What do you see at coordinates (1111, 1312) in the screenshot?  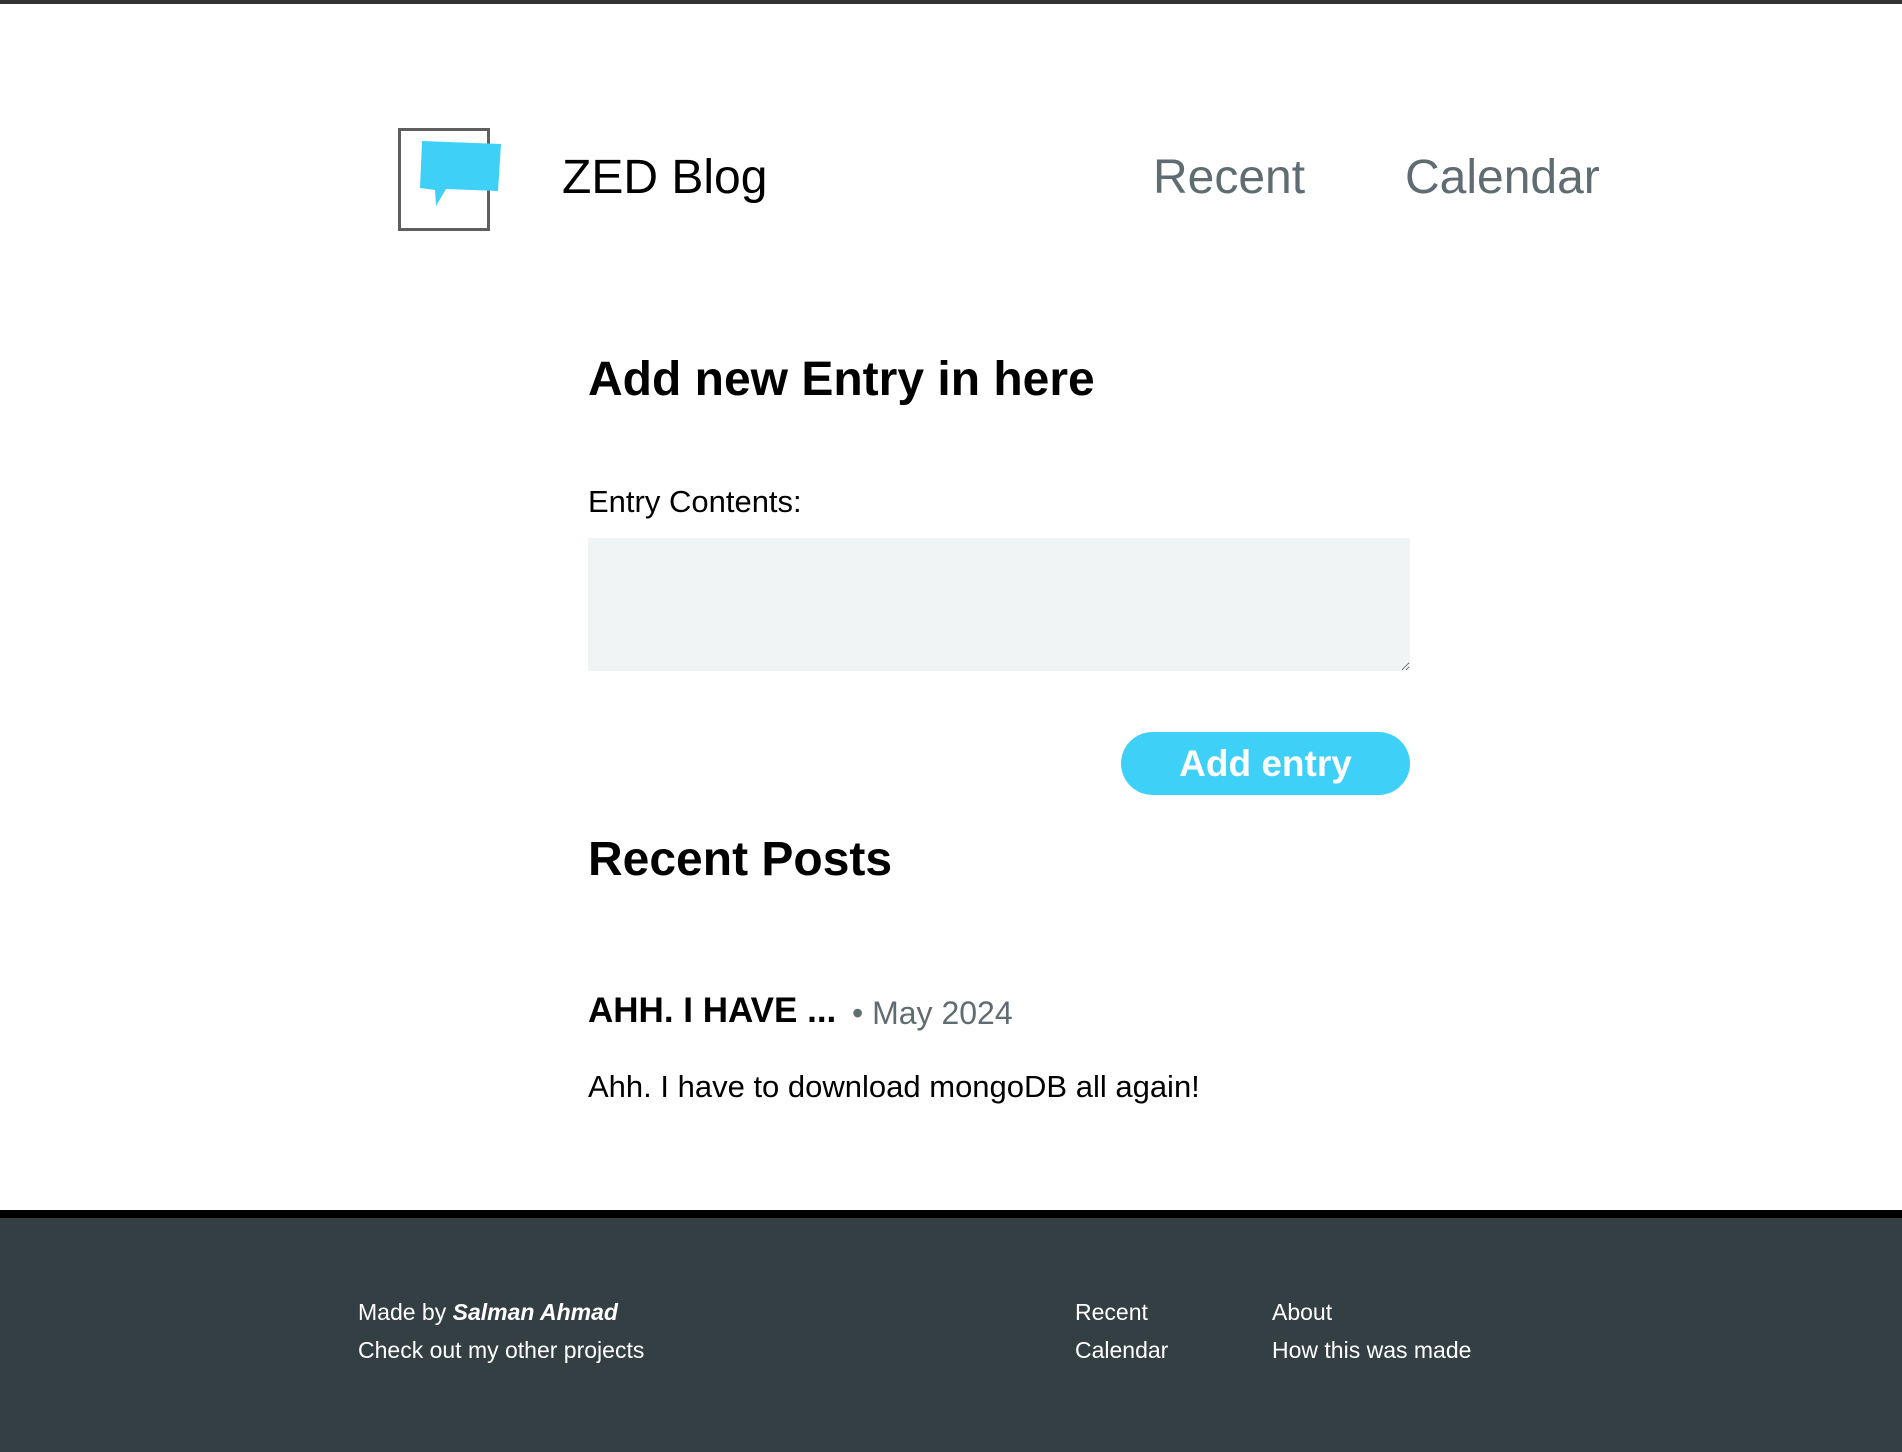 I see `footer-link-recent: Recent` at bounding box center [1111, 1312].